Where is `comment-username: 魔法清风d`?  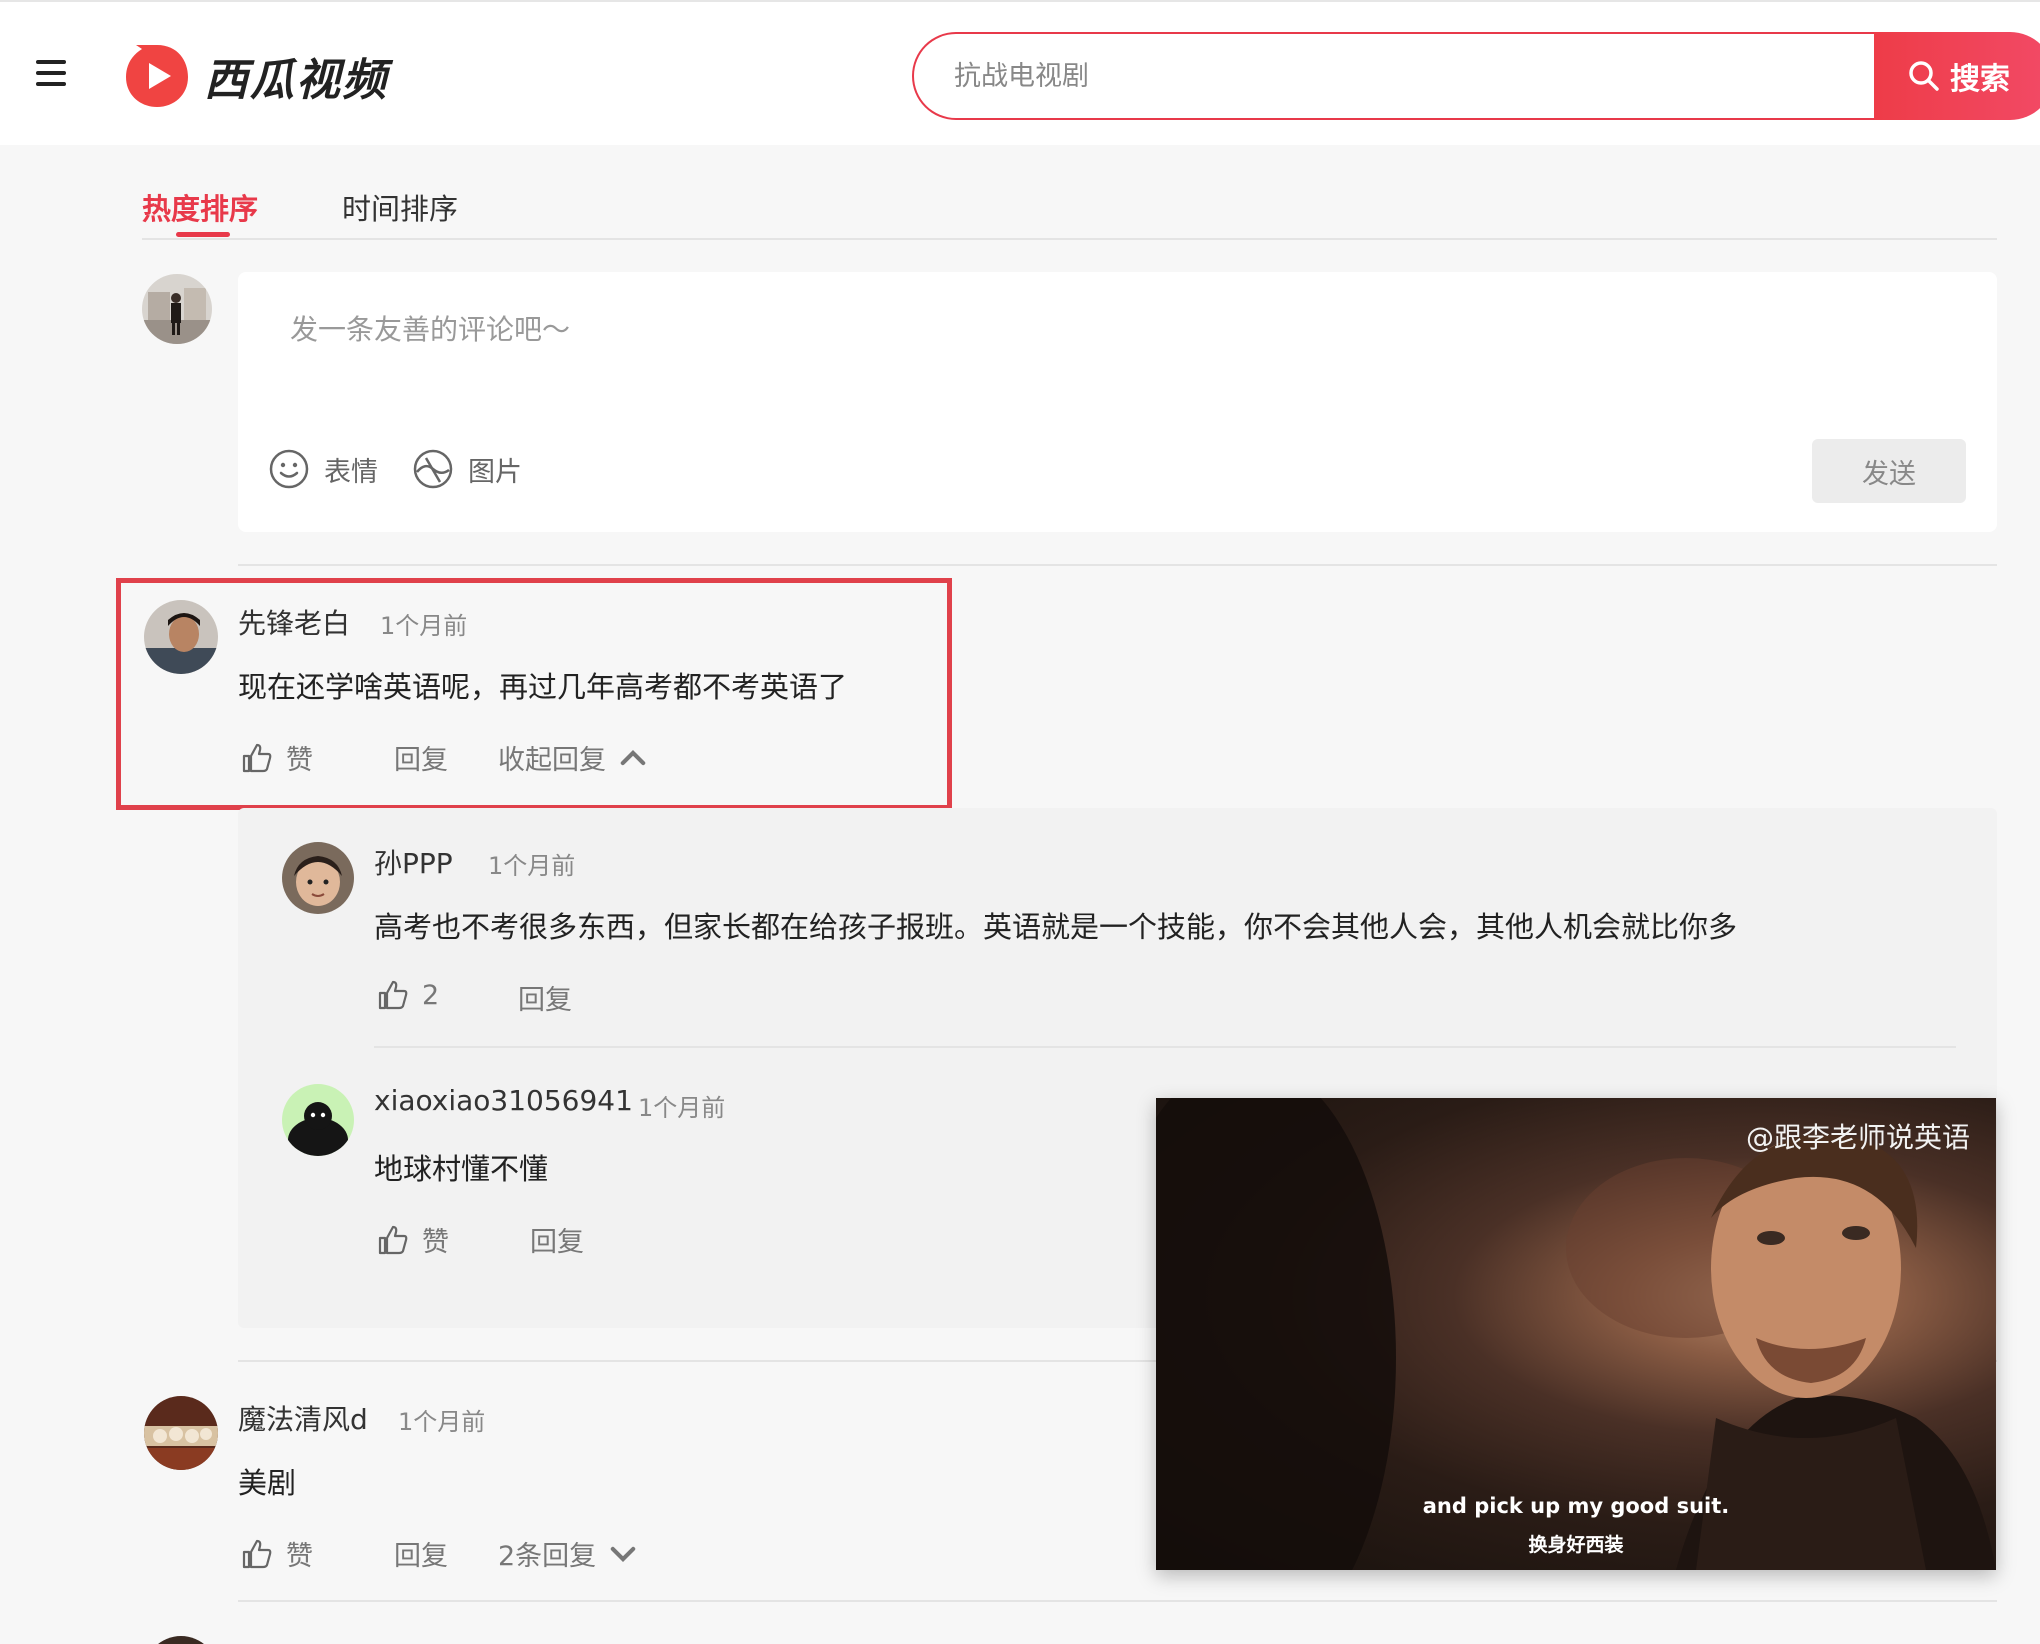
comment-username: 魔法清风d is located at coordinates (303, 1418).